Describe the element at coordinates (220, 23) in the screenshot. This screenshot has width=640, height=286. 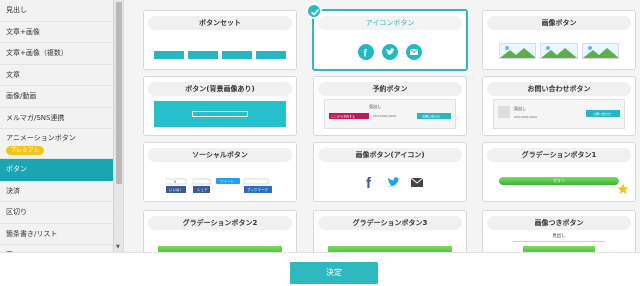
I see `card-title: ボタンセット` at that location.